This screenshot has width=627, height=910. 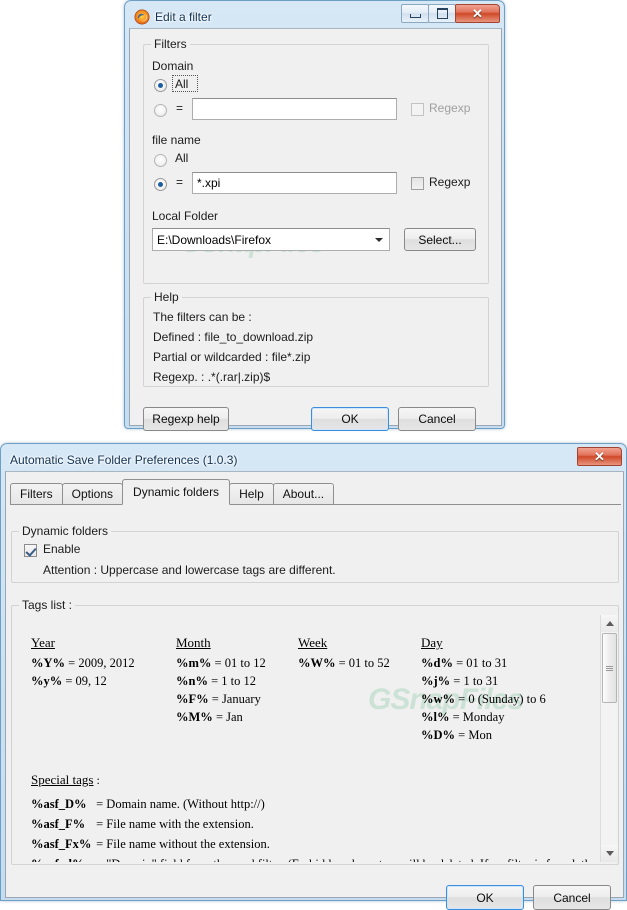 What do you see at coordinates (459, 681) in the screenshot?
I see `tag-row-day-1: %j% = 1 to 31` at bounding box center [459, 681].